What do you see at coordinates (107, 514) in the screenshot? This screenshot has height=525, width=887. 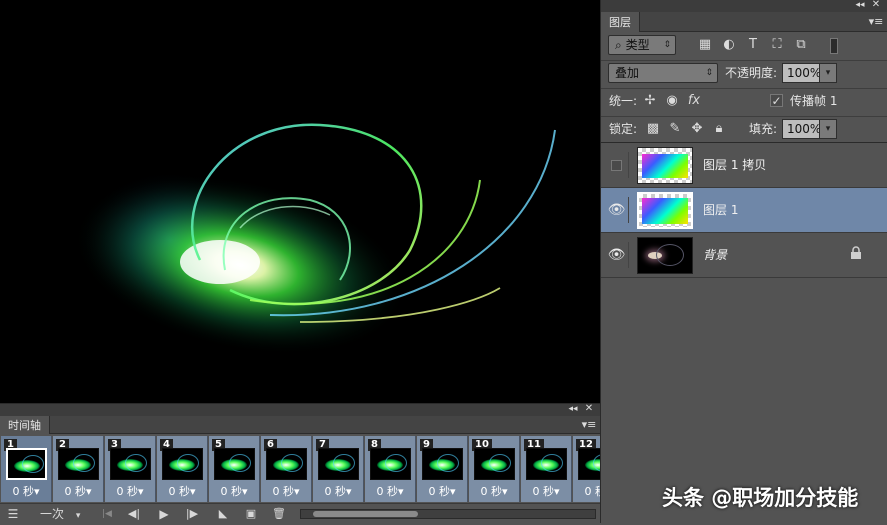 I see `first-frame-icon: |◀` at bounding box center [107, 514].